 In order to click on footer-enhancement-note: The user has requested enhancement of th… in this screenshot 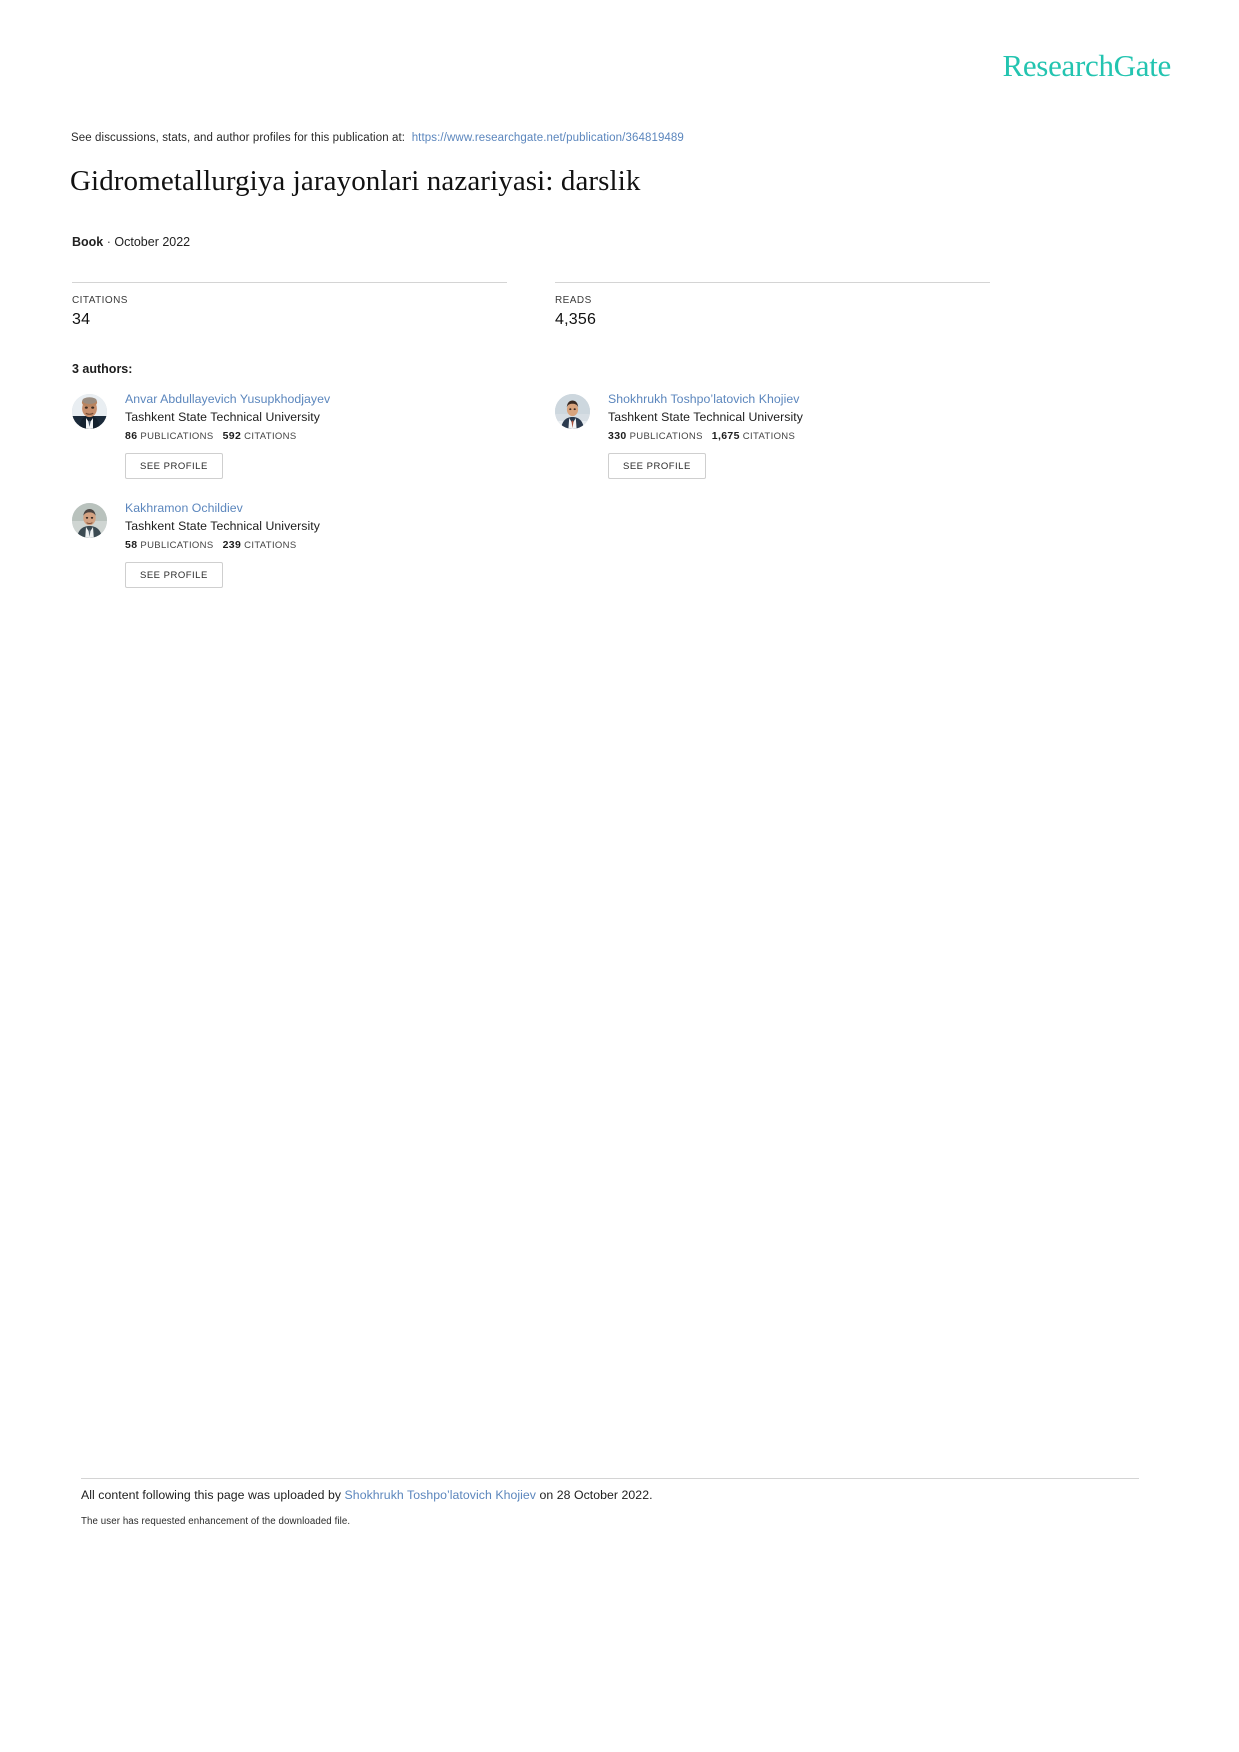, I will do `click(216, 1521)`.